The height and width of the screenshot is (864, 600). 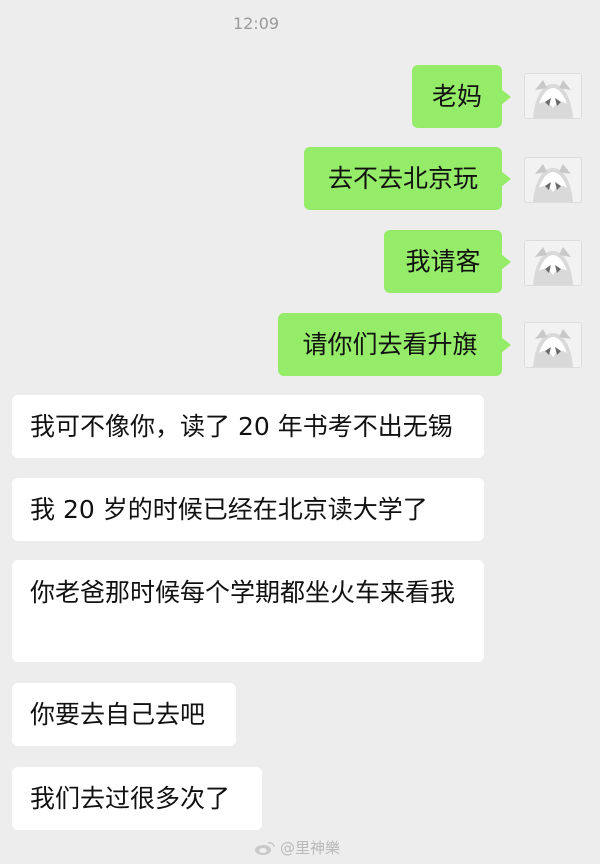 What do you see at coordinates (130, 798) in the screenshot?
I see `message-text: 我们去过很多次了` at bounding box center [130, 798].